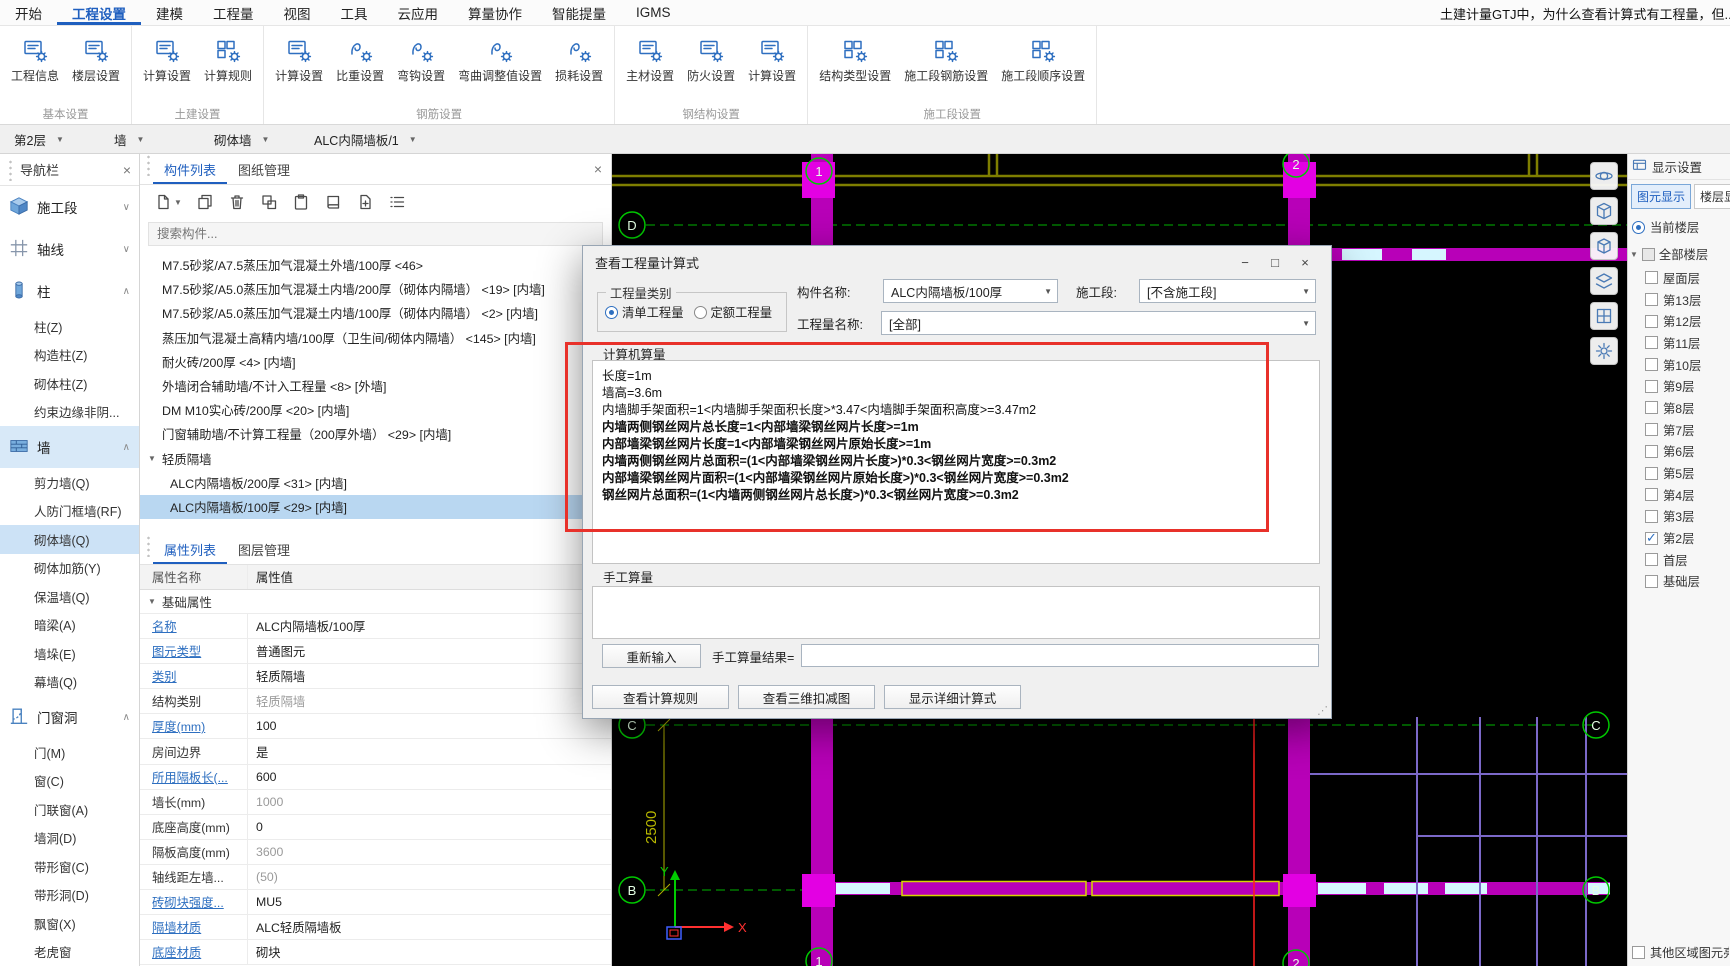 The width and height of the screenshot is (1730, 966). I want to click on nav-item: 保温墙(Q), so click(69, 596).